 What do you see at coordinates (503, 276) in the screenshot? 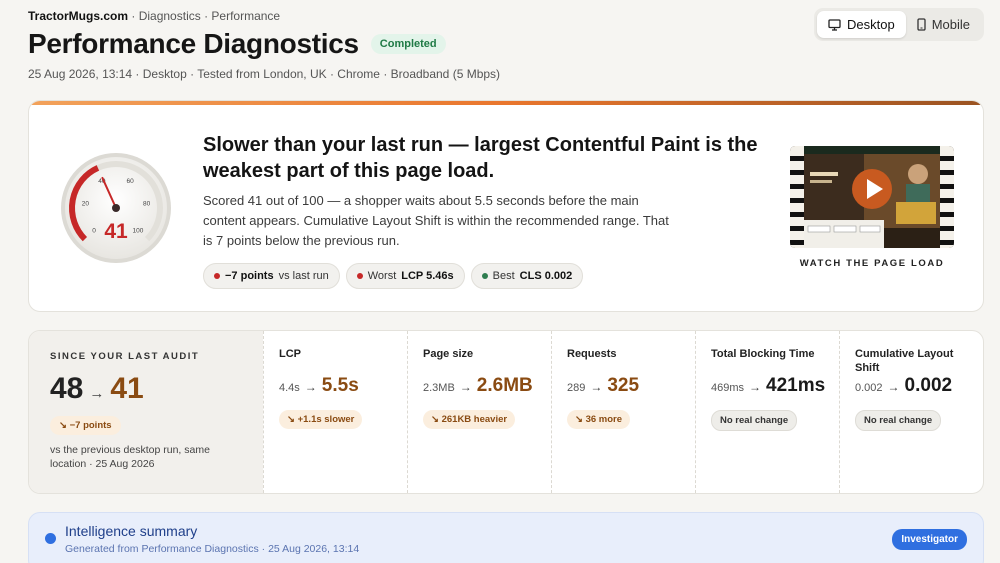
I see `best-label: Best` at bounding box center [503, 276].